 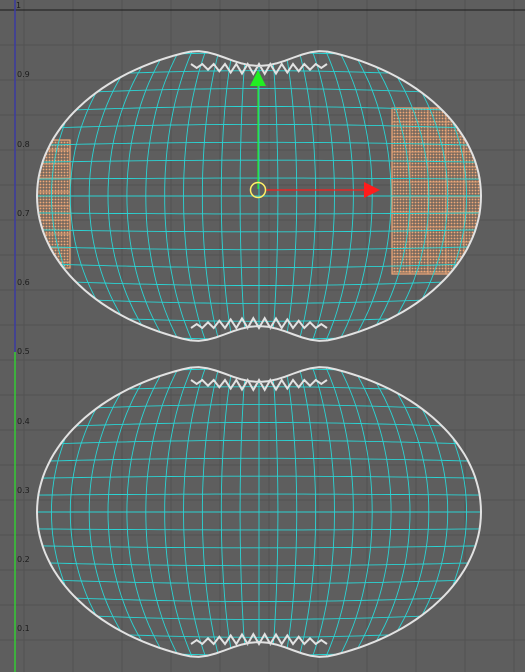 I want to click on tick-label-0.4: 0.4, so click(x=23, y=421).